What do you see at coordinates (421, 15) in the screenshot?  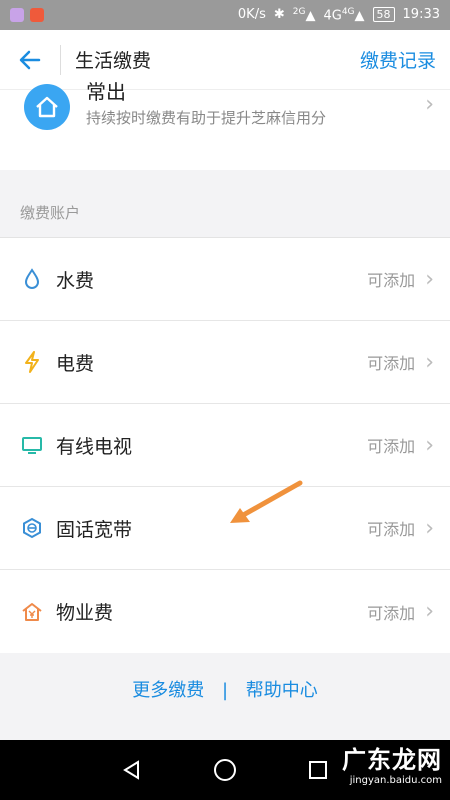 I see `clock: 19:33` at bounding box center [421, 15].